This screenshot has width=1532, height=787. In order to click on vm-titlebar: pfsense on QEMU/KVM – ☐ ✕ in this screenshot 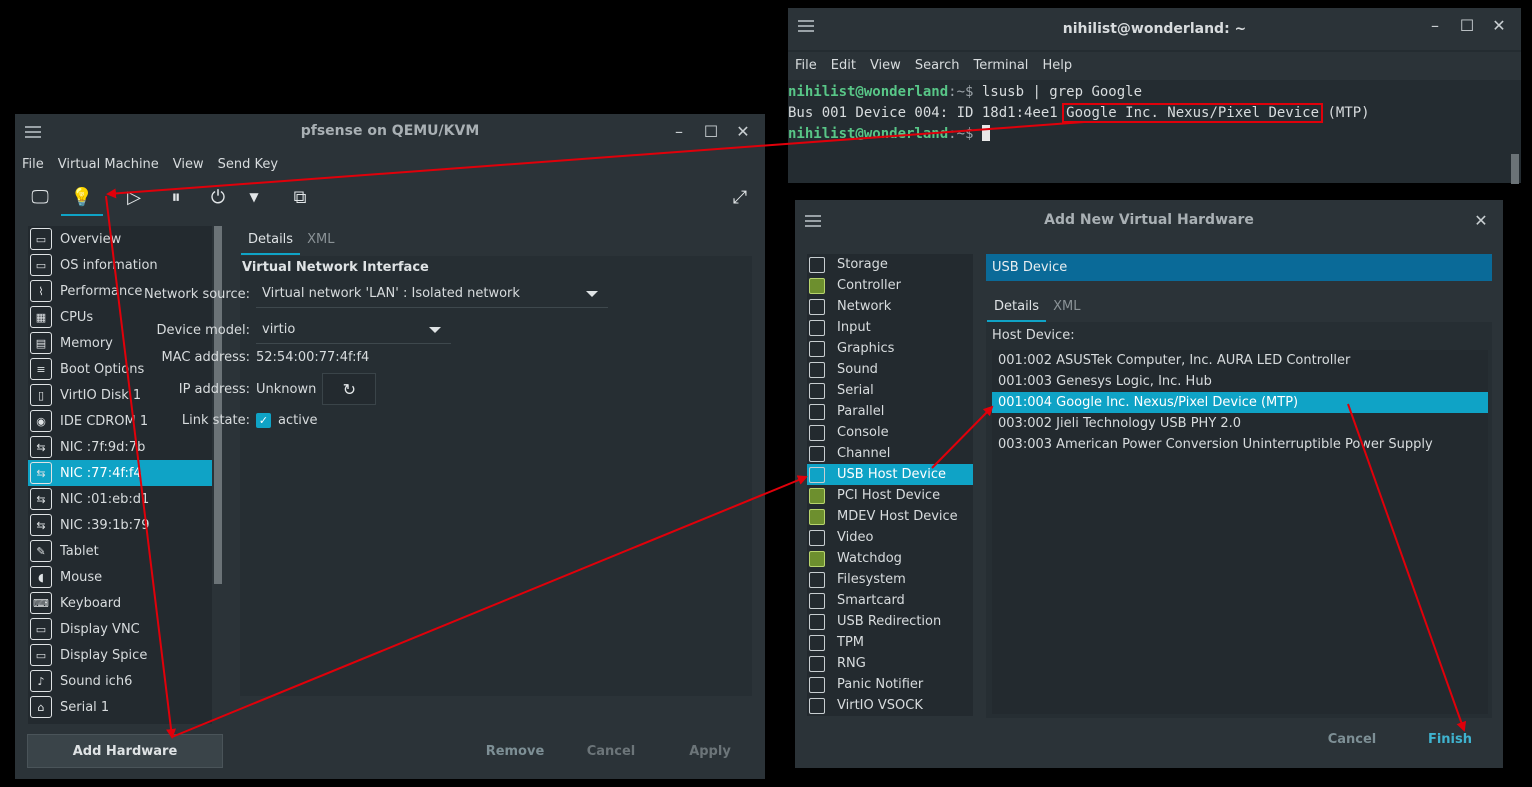, I will do `click(390, 131)`.